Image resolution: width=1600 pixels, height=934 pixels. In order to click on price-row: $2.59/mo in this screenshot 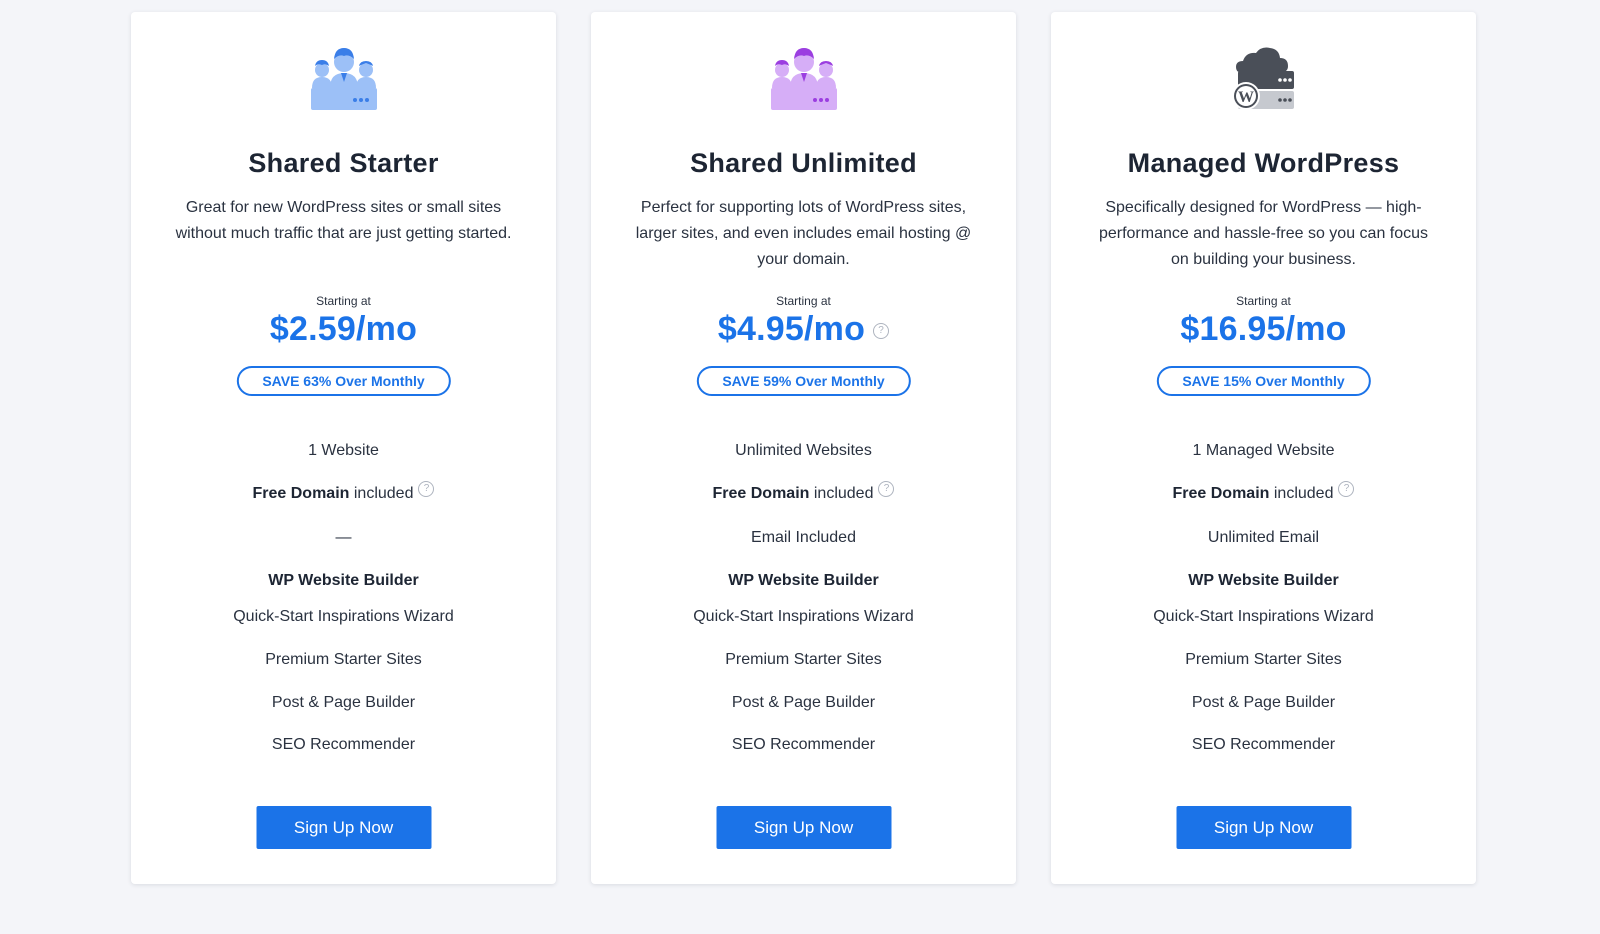, I will do `click(343, 329)`.